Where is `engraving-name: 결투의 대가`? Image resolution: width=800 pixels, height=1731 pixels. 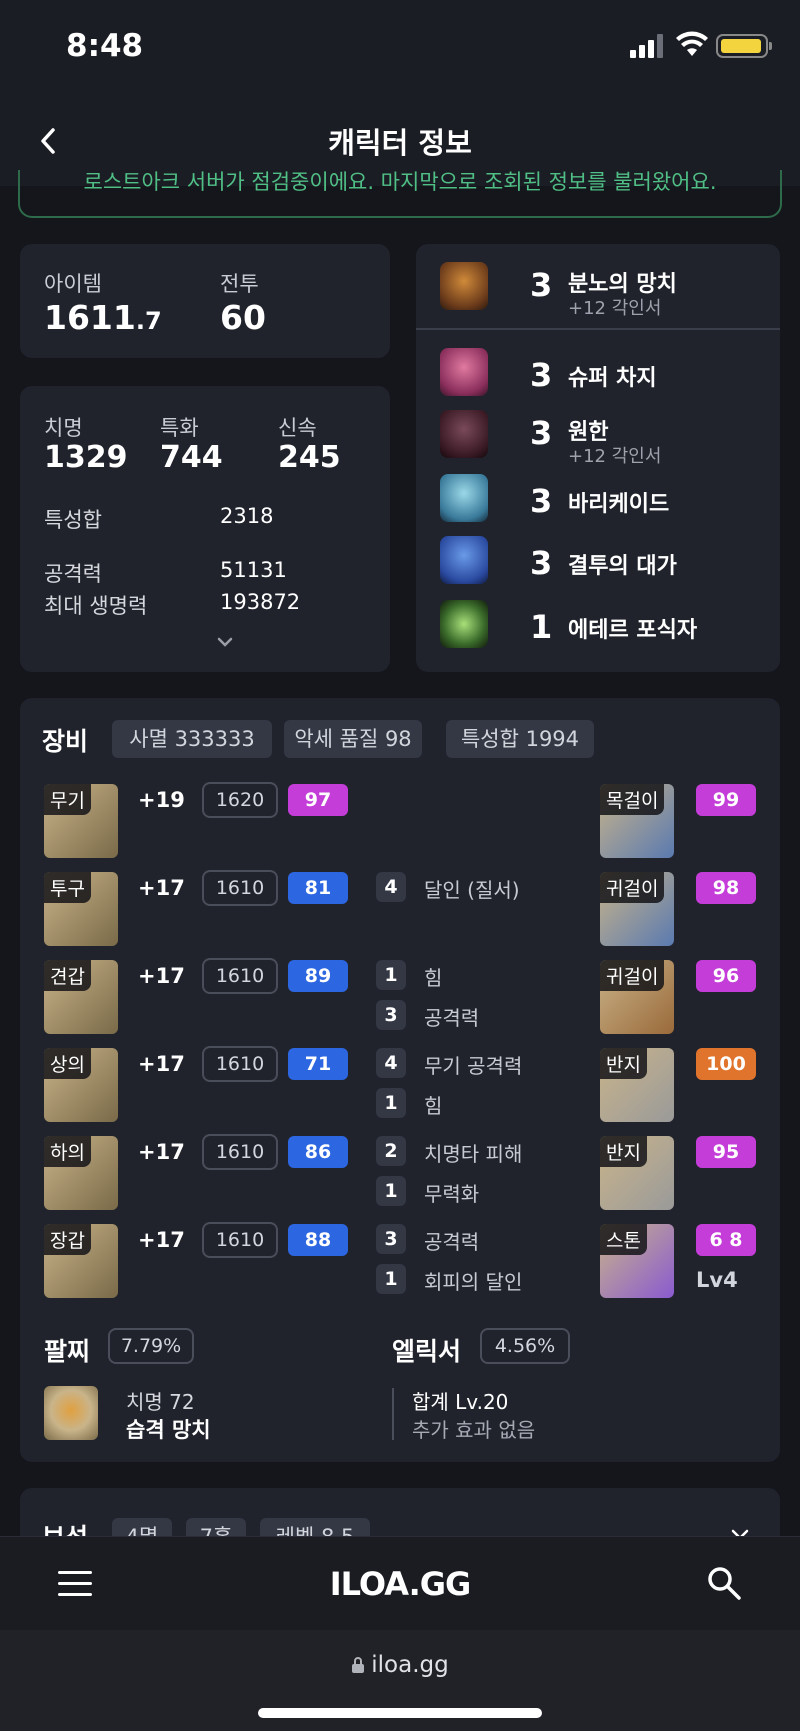
engraving-name: 결투의 대가 is located at coordinates (622, 566).